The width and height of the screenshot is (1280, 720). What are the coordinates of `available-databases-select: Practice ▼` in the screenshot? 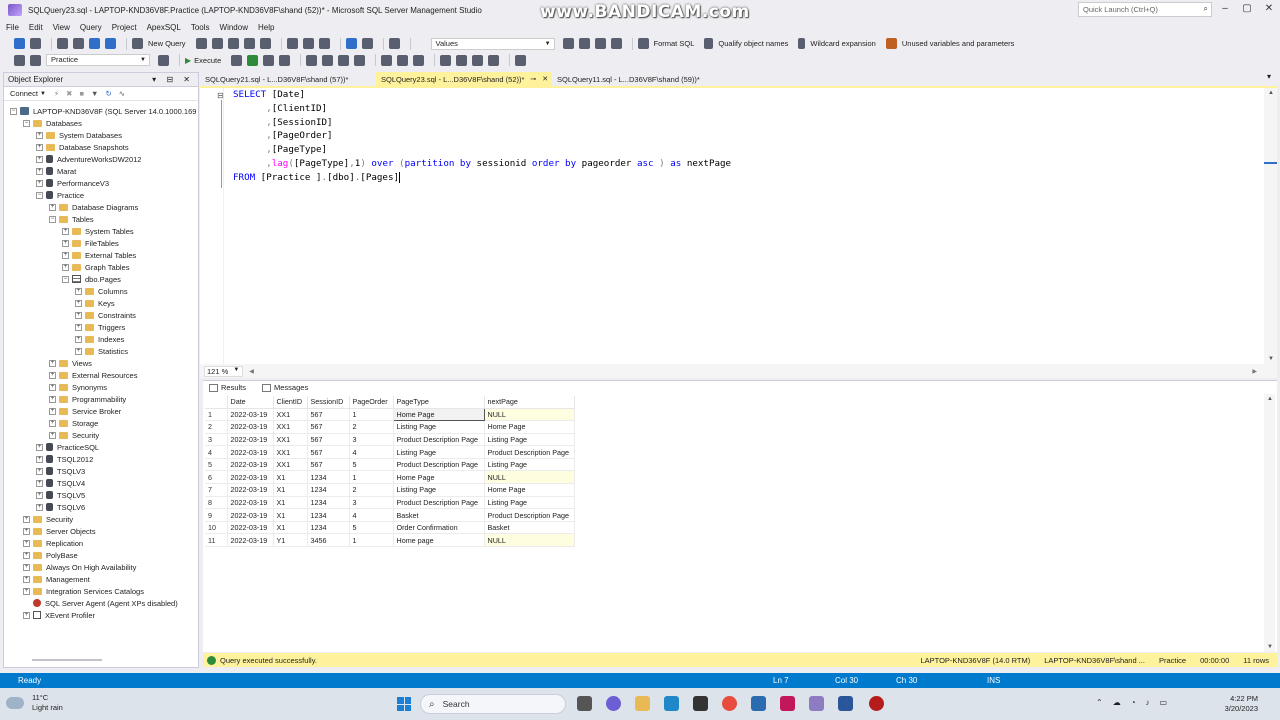 It's located at (98, 60).